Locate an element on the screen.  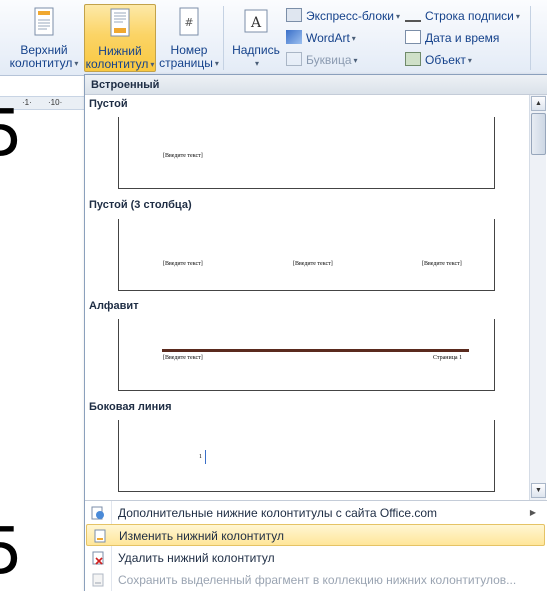
datetime-label: Дата и время is located at coordinates (462, 38).